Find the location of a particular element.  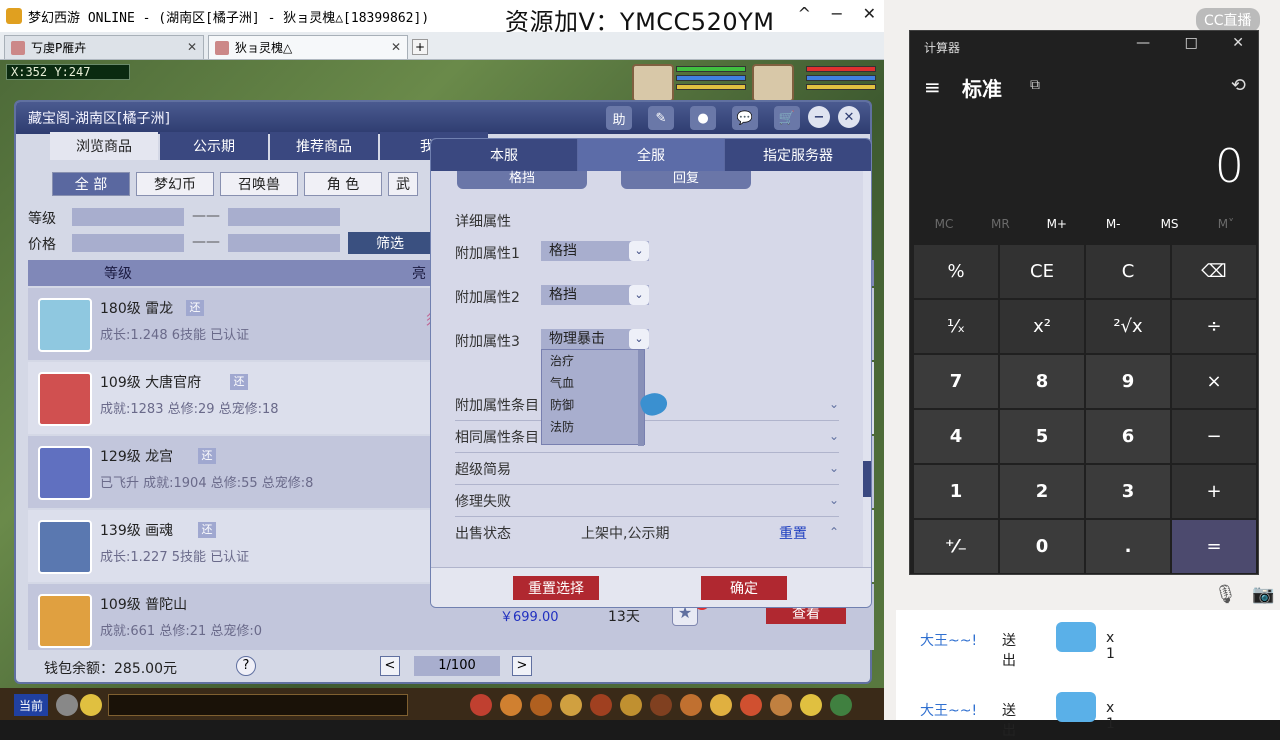

memory-recall-button: MR is located at coordinates (1000, 224).